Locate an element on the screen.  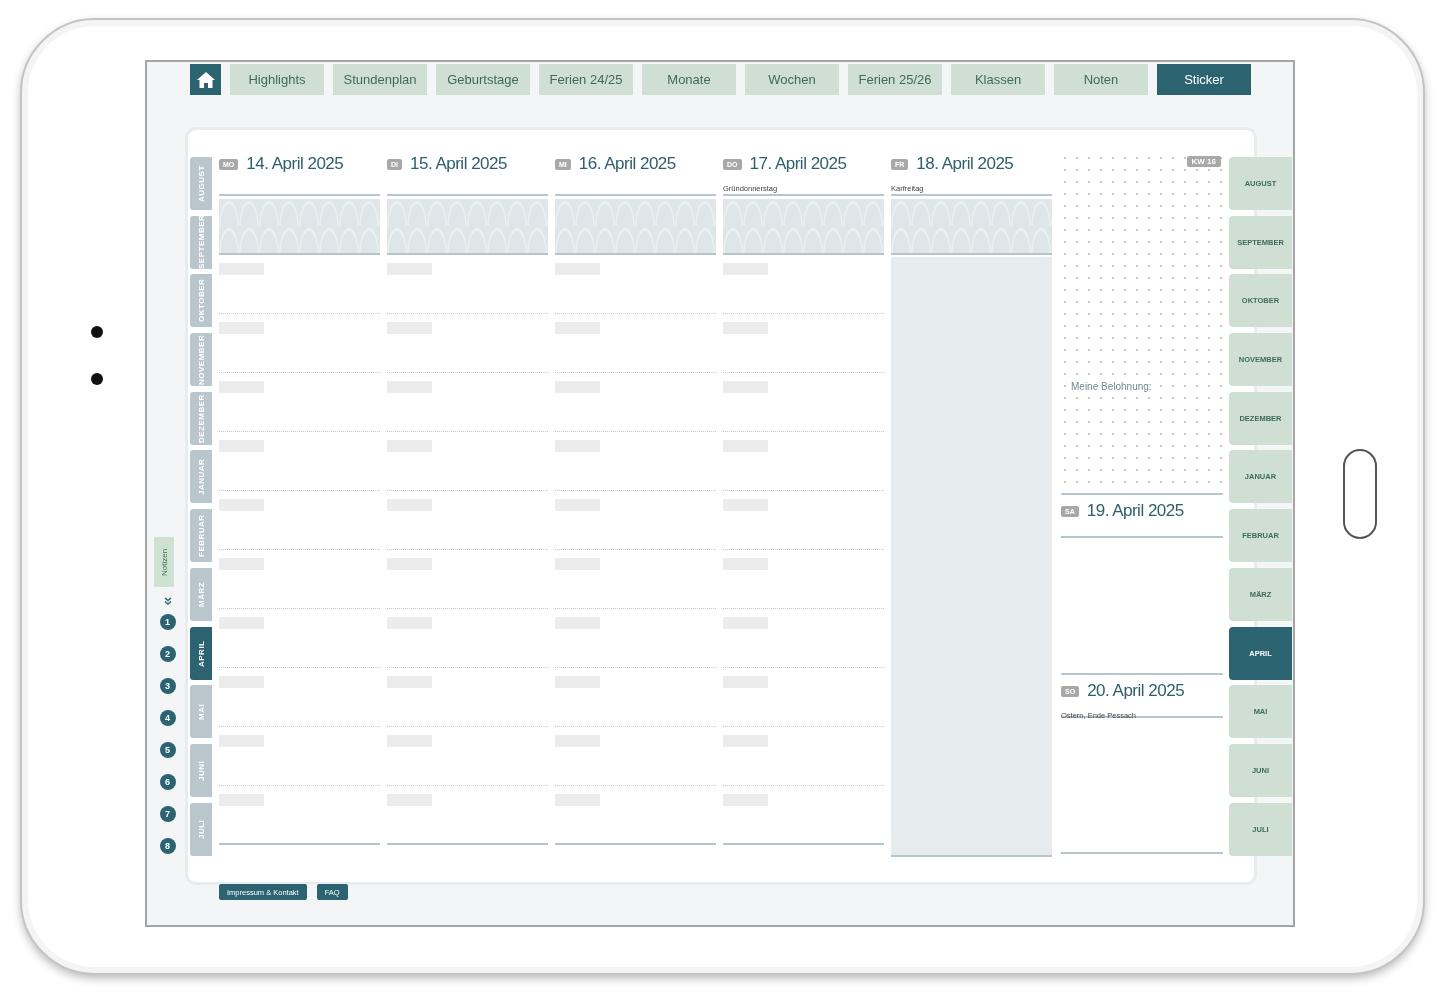
day-date: 14. April 2025 is located at coordinates (295, 164).